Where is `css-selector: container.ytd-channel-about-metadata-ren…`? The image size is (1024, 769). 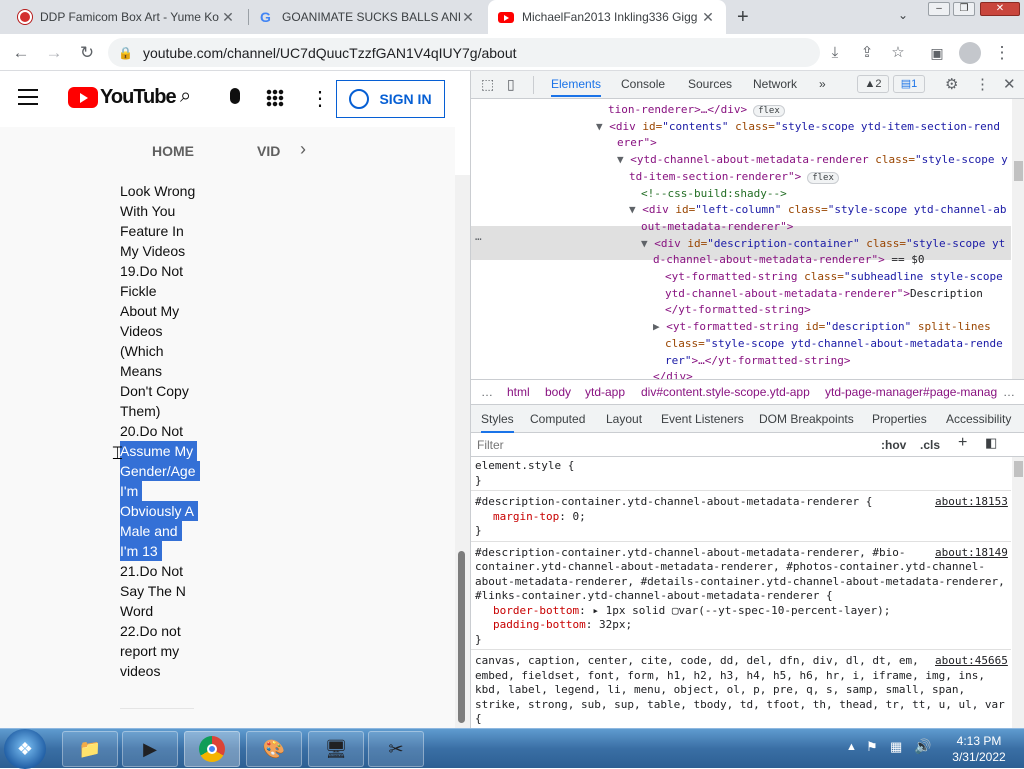 css-selector: container.ytd-channel-about-metadata-ren… is located at coordinates (730, 567).